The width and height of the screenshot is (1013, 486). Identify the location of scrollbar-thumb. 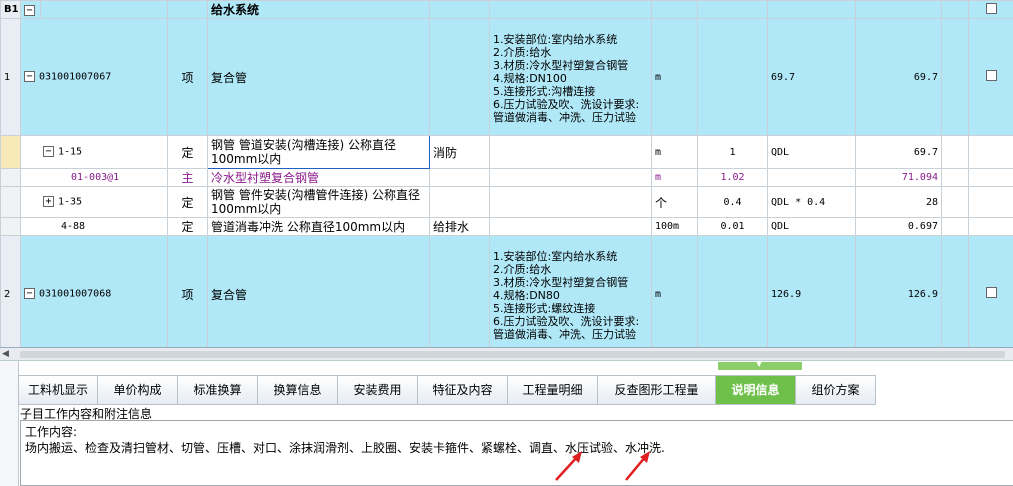
(512, 354).